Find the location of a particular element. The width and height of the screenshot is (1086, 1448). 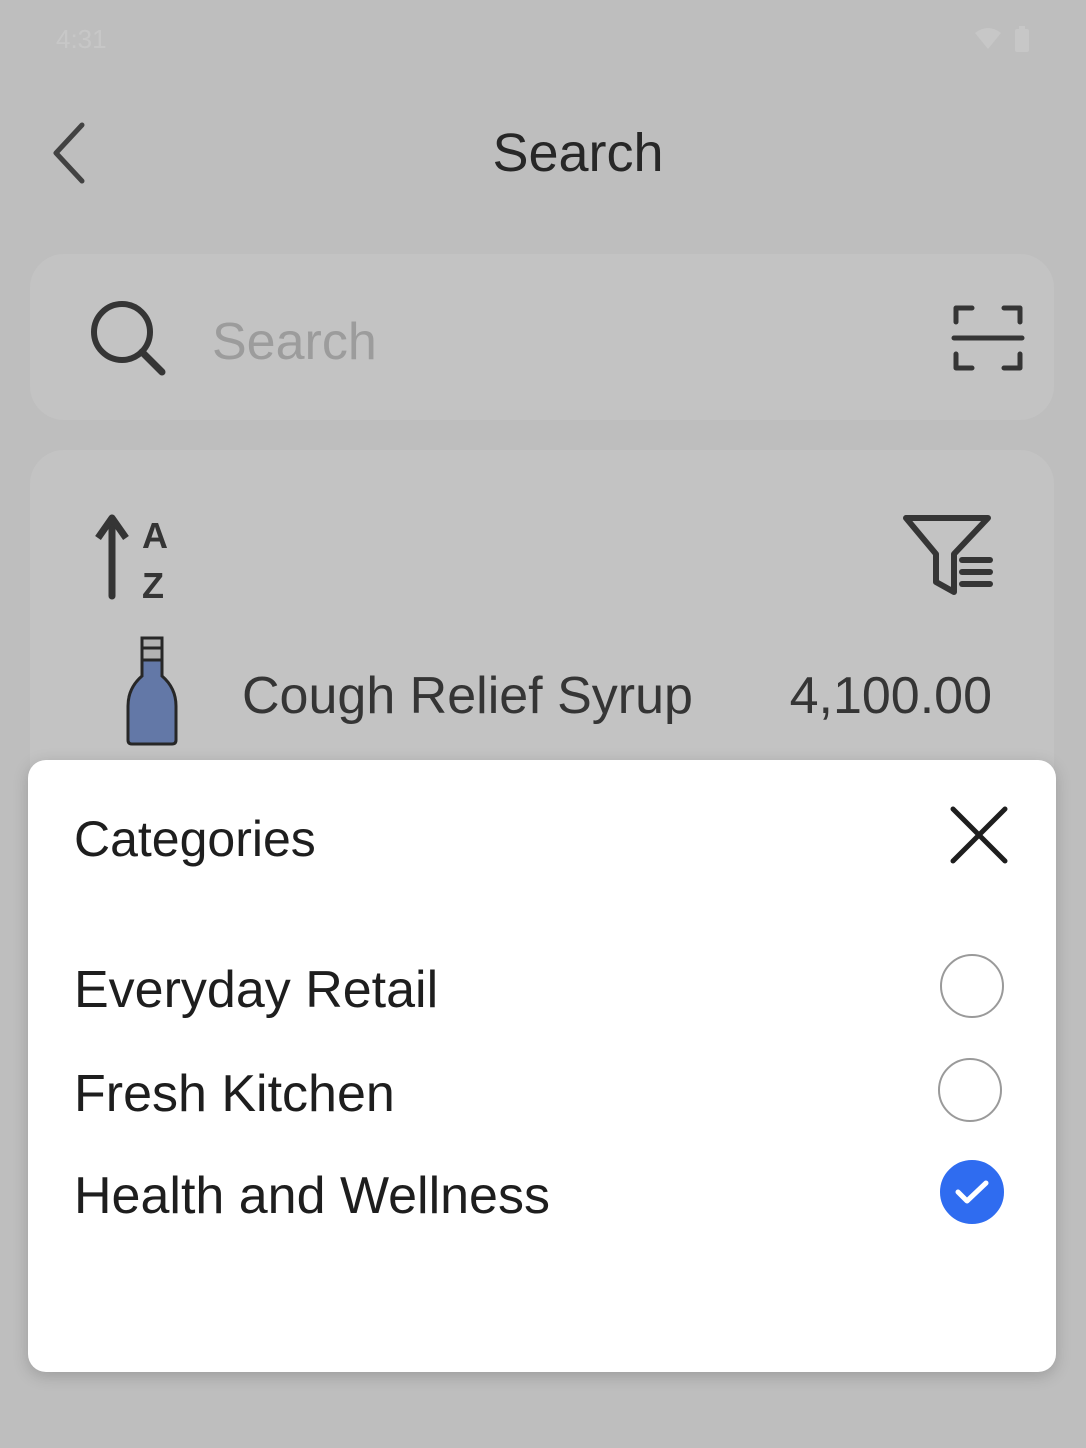

radio-button-selected is located at coordinates (972, 1192).